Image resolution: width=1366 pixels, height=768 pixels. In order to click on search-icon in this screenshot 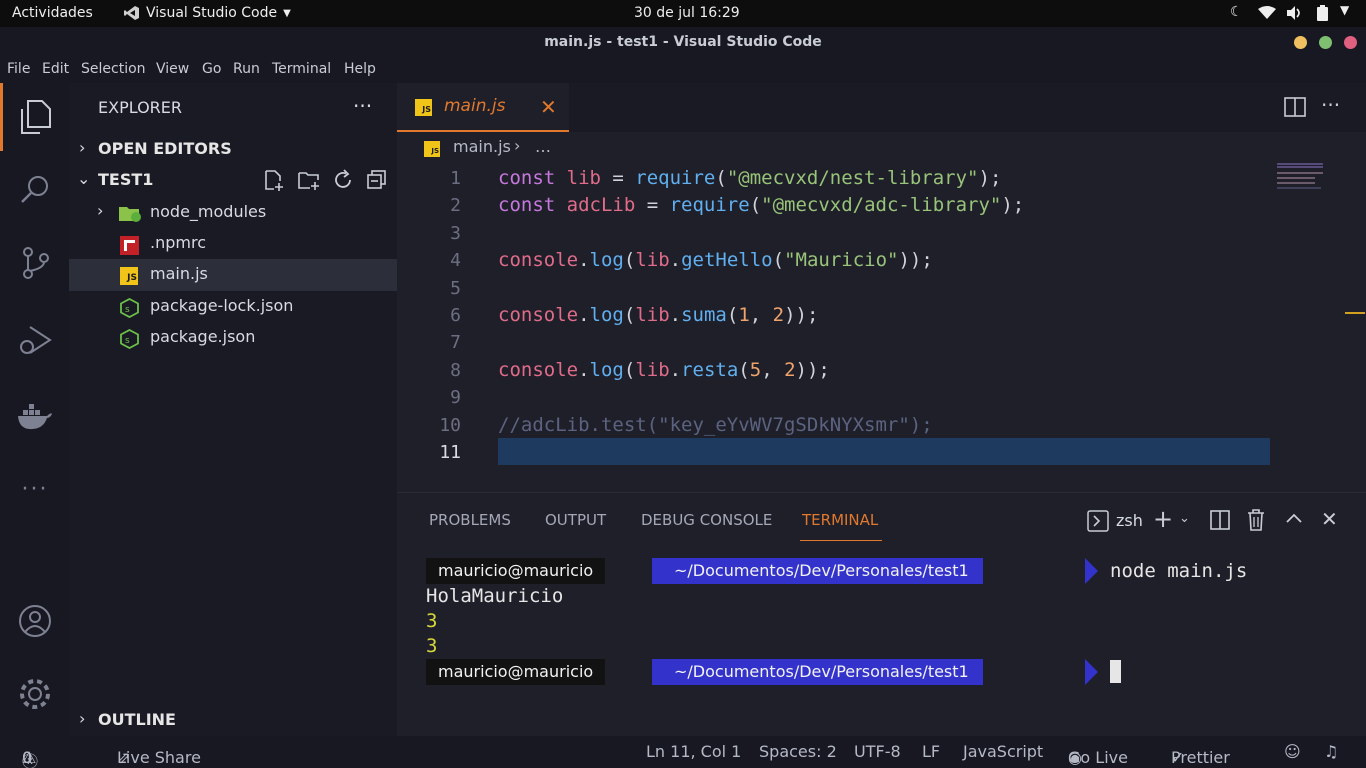, I will do `click(35, 189)`.